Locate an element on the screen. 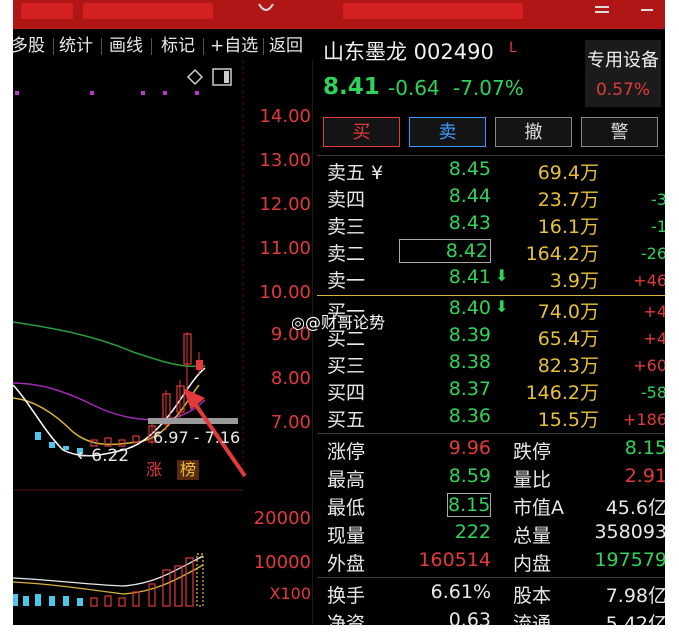  tb-mark: 标记 is located at coordinates (178, 46).